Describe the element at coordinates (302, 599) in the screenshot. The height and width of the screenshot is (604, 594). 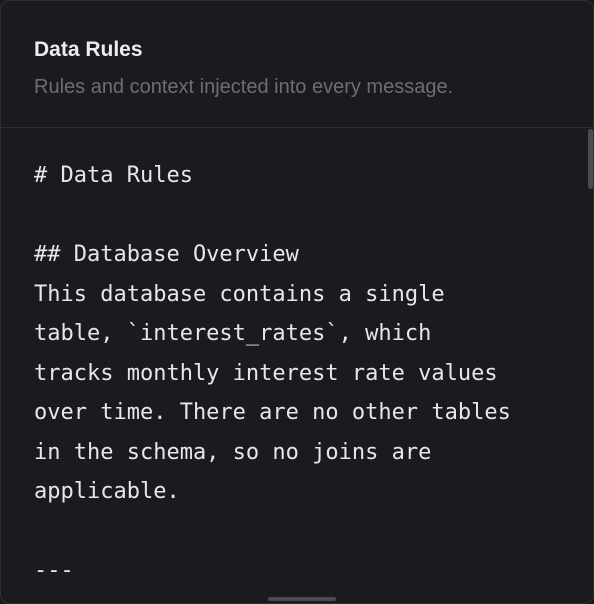
I see `resize-handle` at that location.